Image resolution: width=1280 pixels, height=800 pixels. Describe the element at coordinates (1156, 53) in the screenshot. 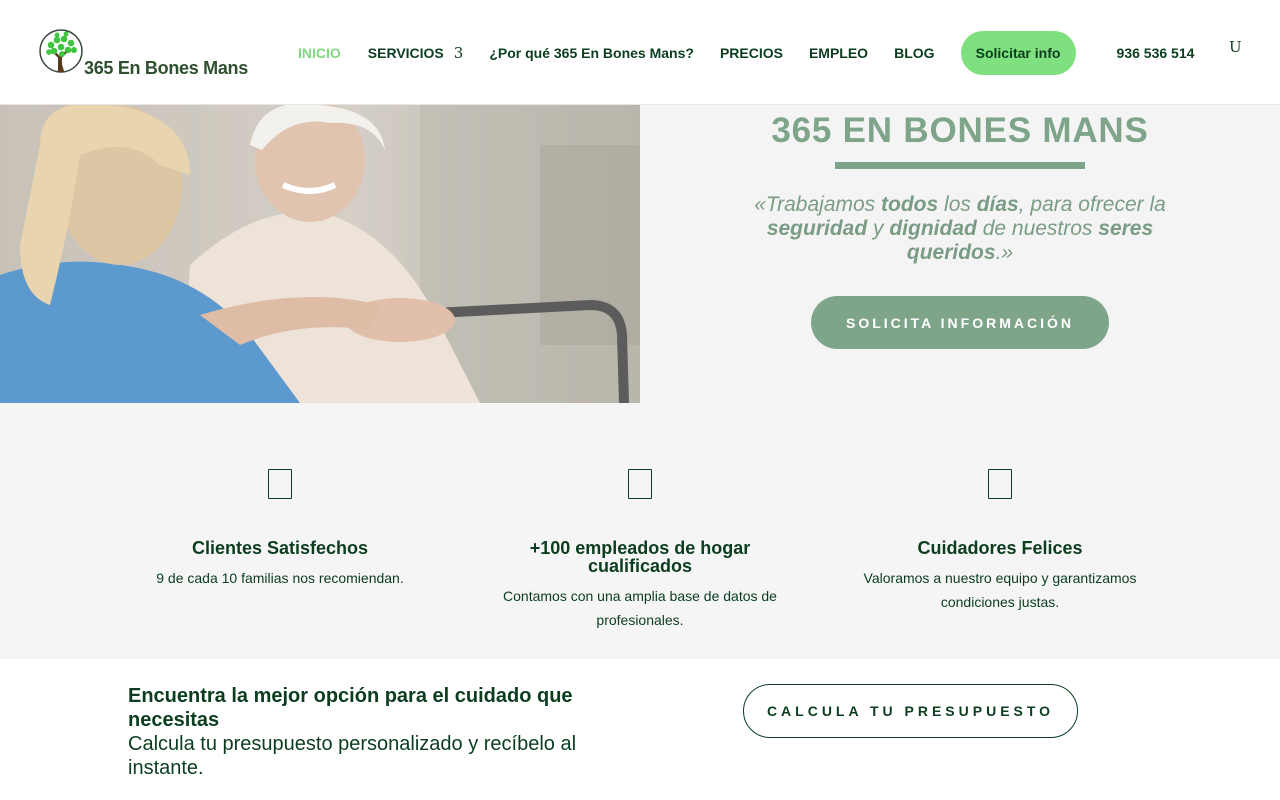

I see `phone-link: 936 536 514` at that location.